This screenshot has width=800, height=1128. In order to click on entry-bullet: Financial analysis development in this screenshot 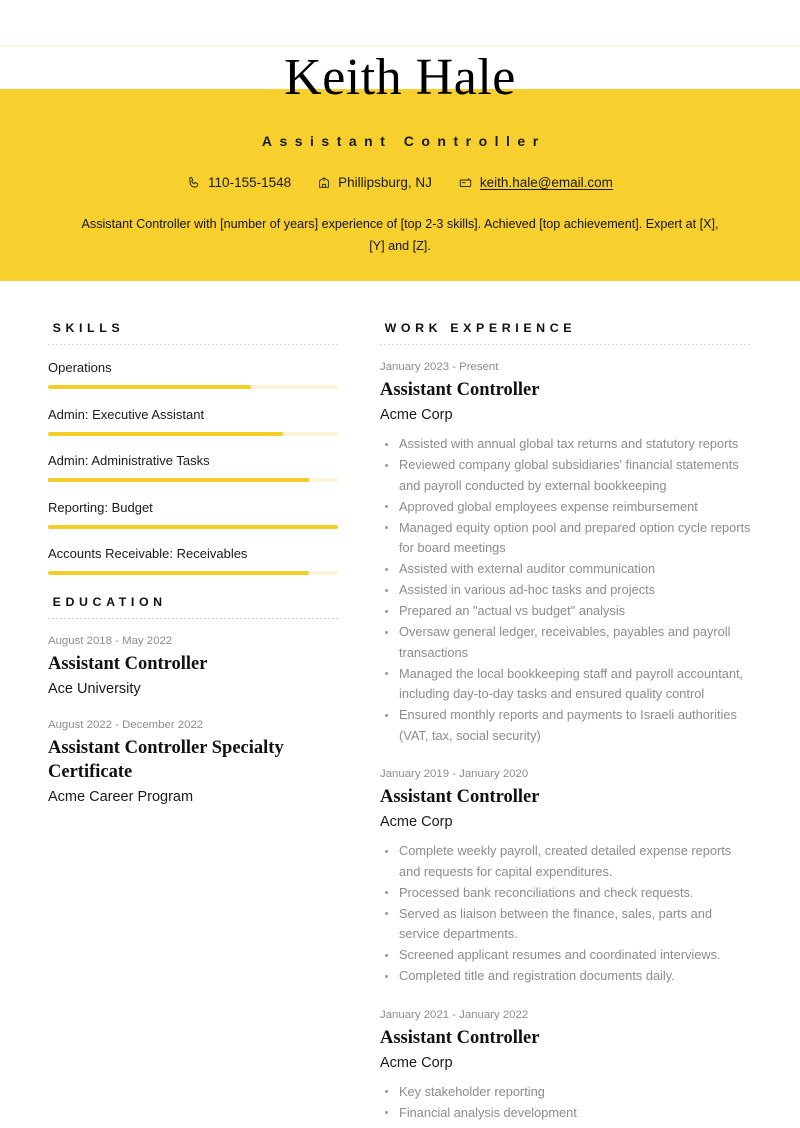, I will do `click(566, 1113)`.